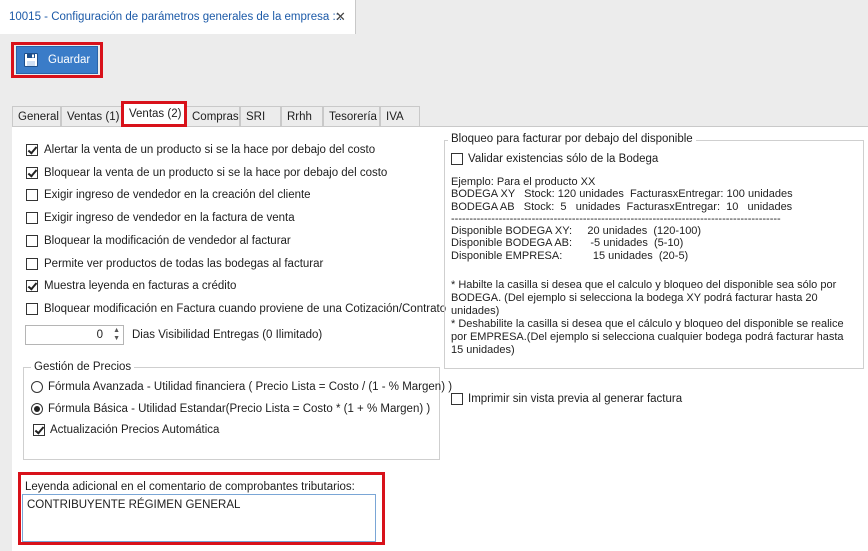 The width and height of the screenshot is (868, 551). What do you see at coordinates (134, 505) in the screenshot?
I see `legend-text: CONTRIBUYENTE RÉGIMEN GENERAL` at bounding box center [134, 505].